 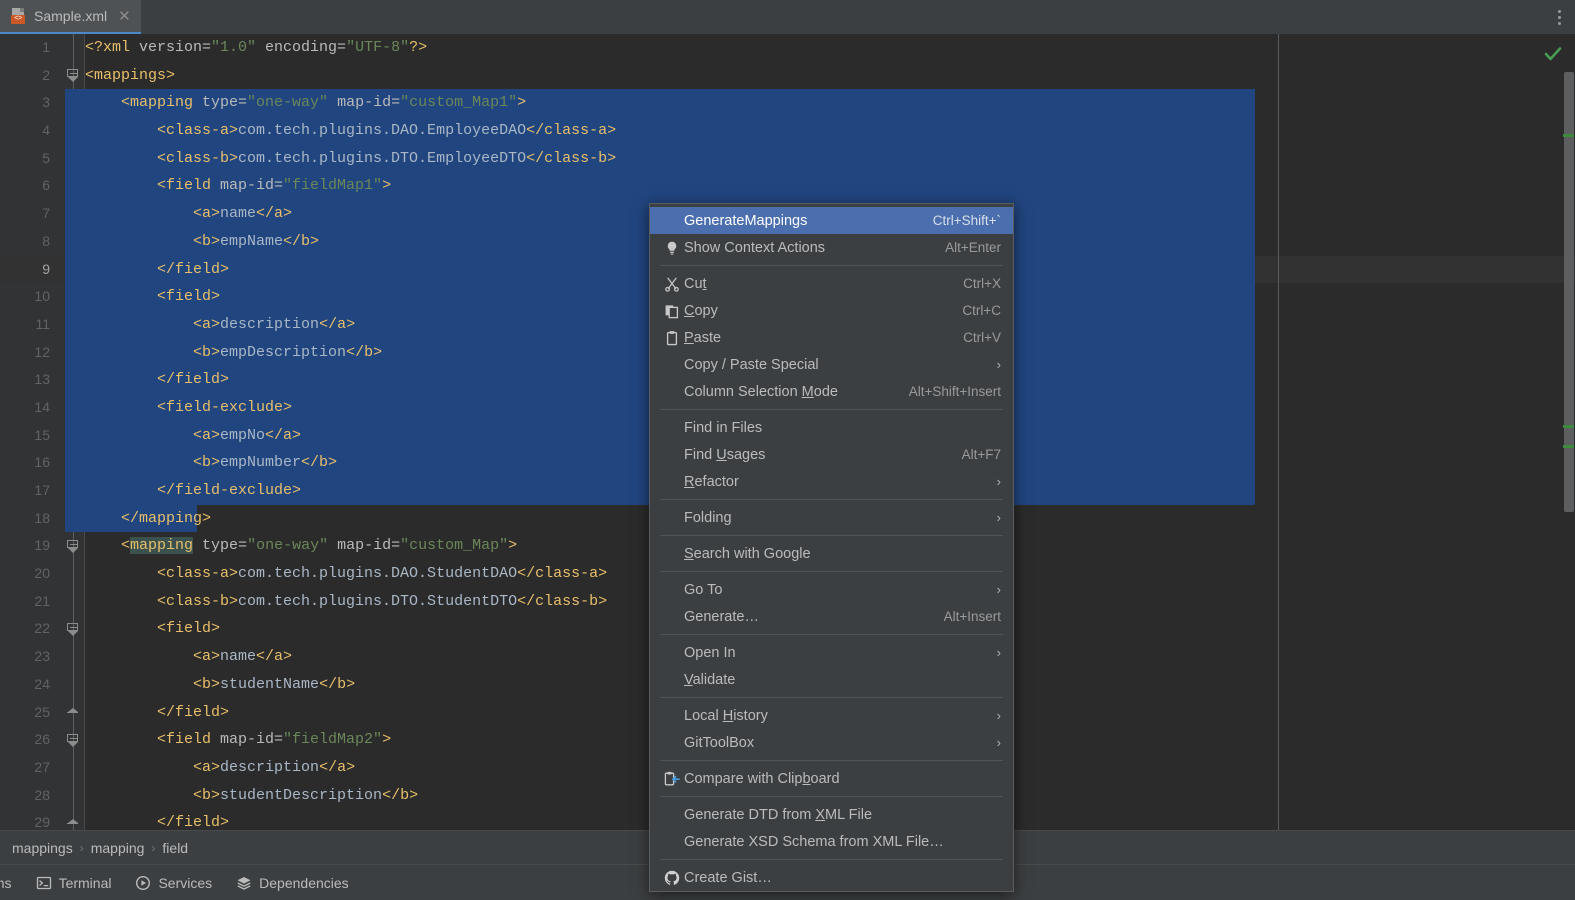 I want to click on code-token: <class-a>, so click(x=162, y=574).